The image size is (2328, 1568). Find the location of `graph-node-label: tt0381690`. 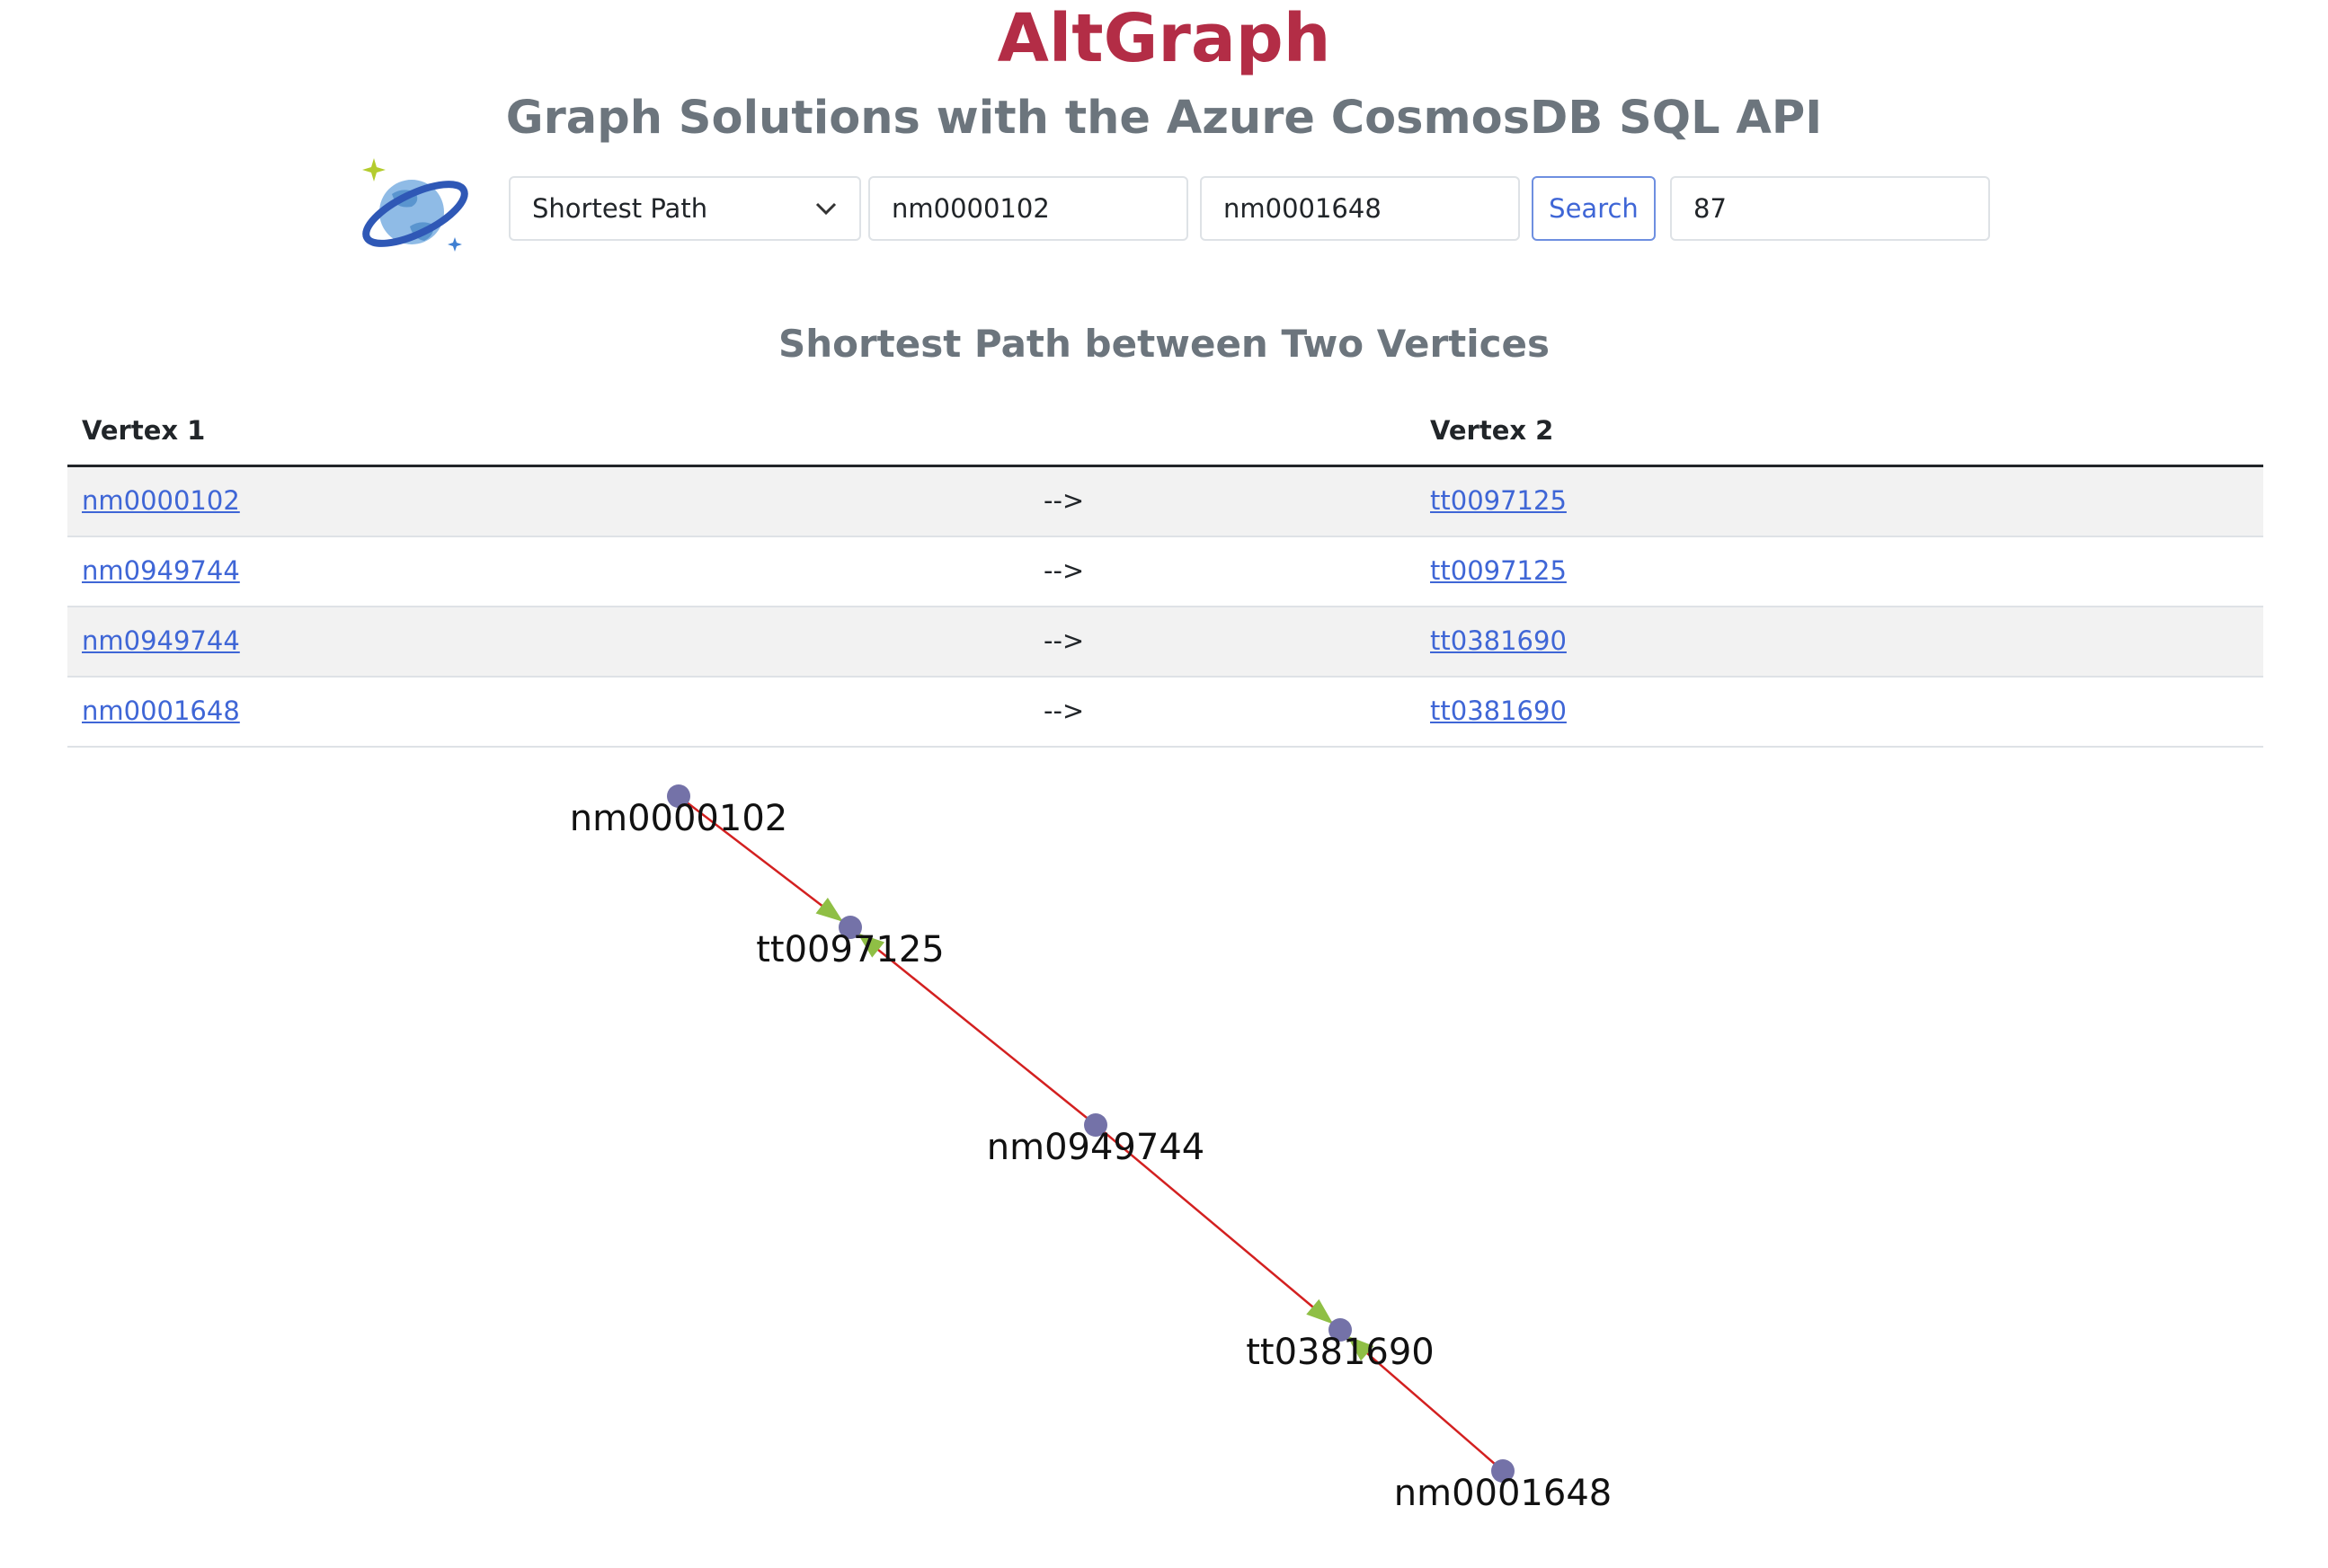

graph-node-label: tt0381690 is located at coordinates (1340, 1353).